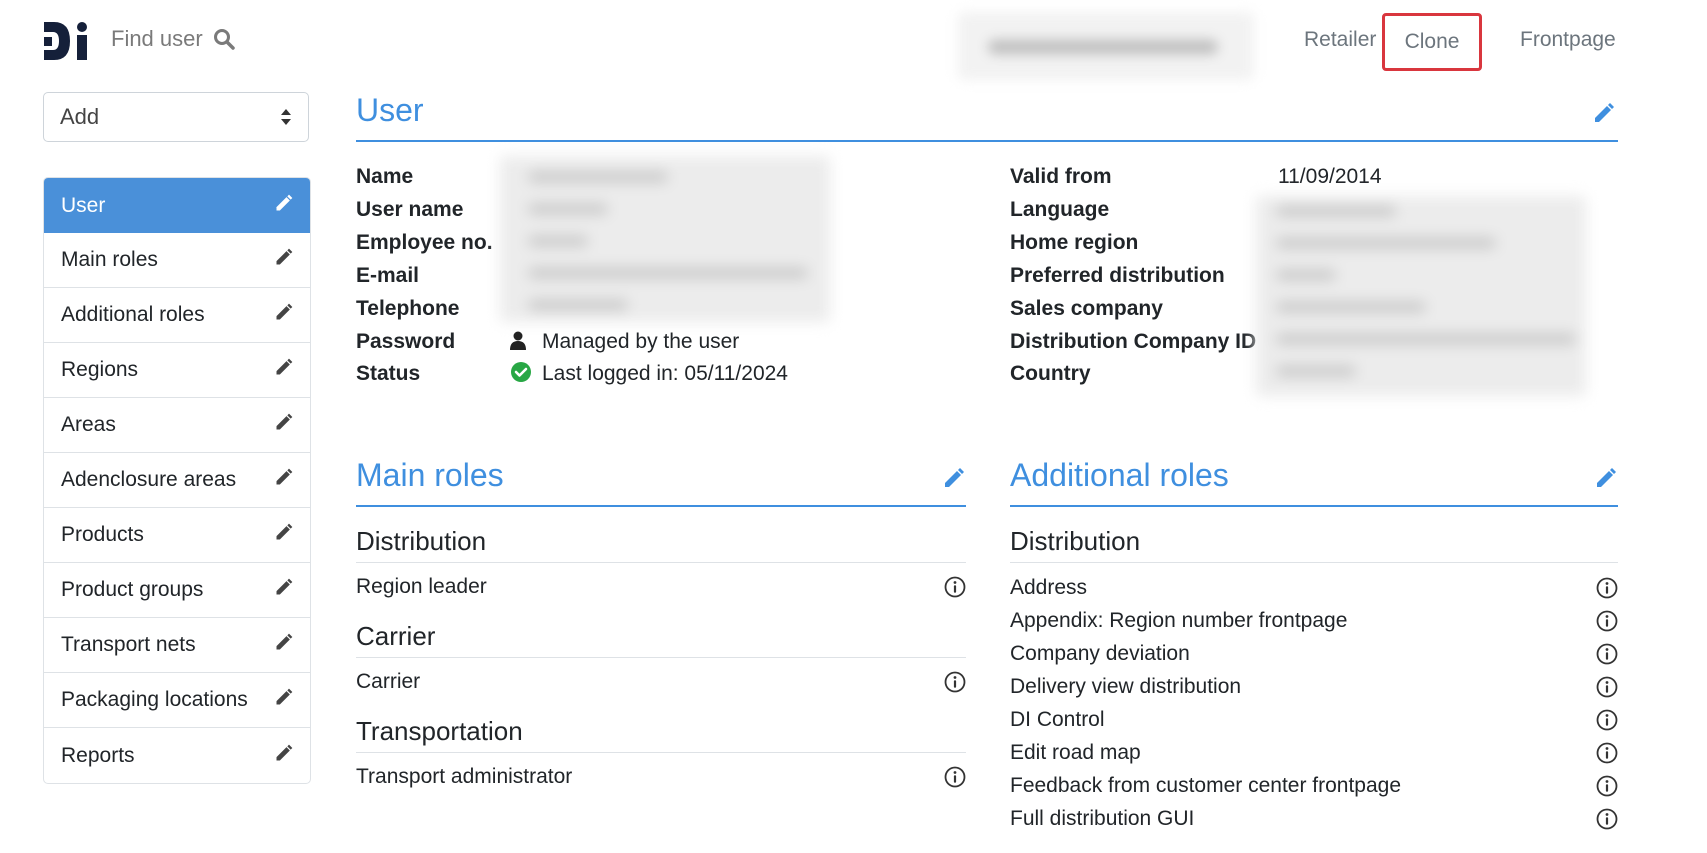 The image size is (1707, 853). I want to click on main-roles-title: Main roles, so click(430, 475).